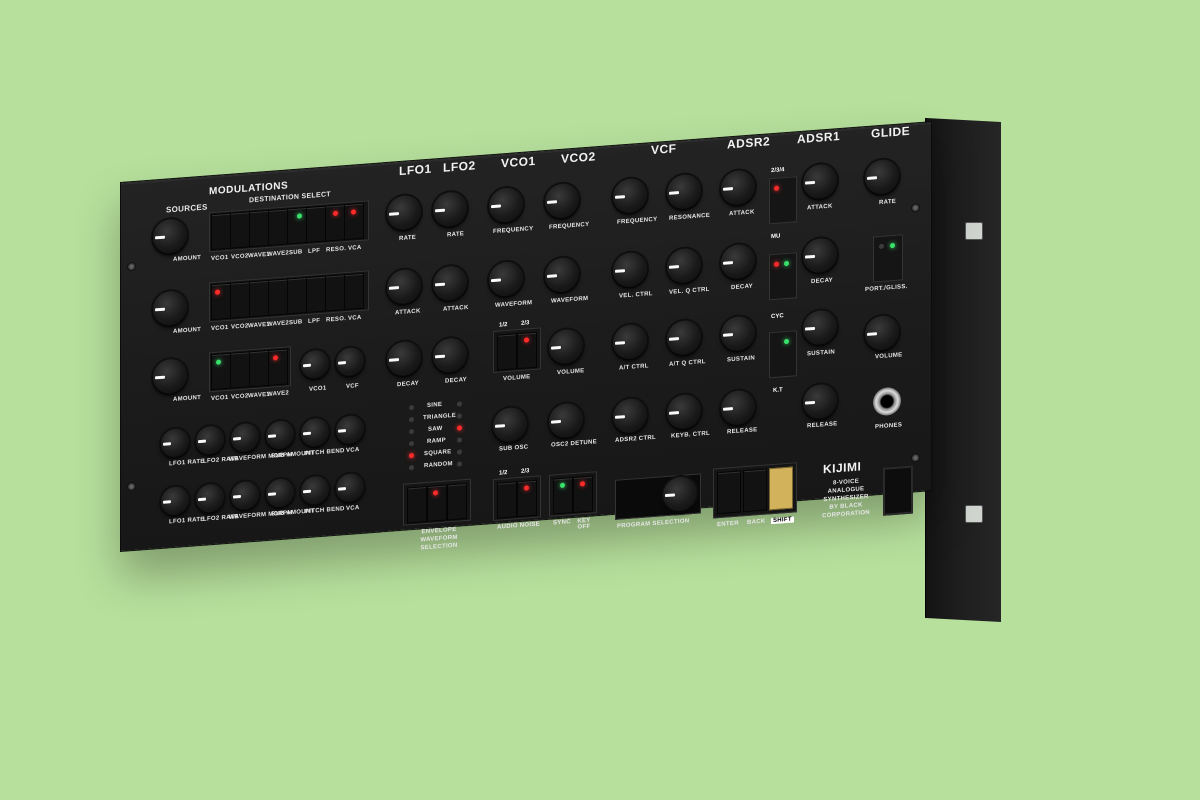 This screenshot has width=1200, height=800. What do you see at coordinates (315, 364) in the screenshot?
I see `mod-vco1-knob` at bounding box center [315, 364].